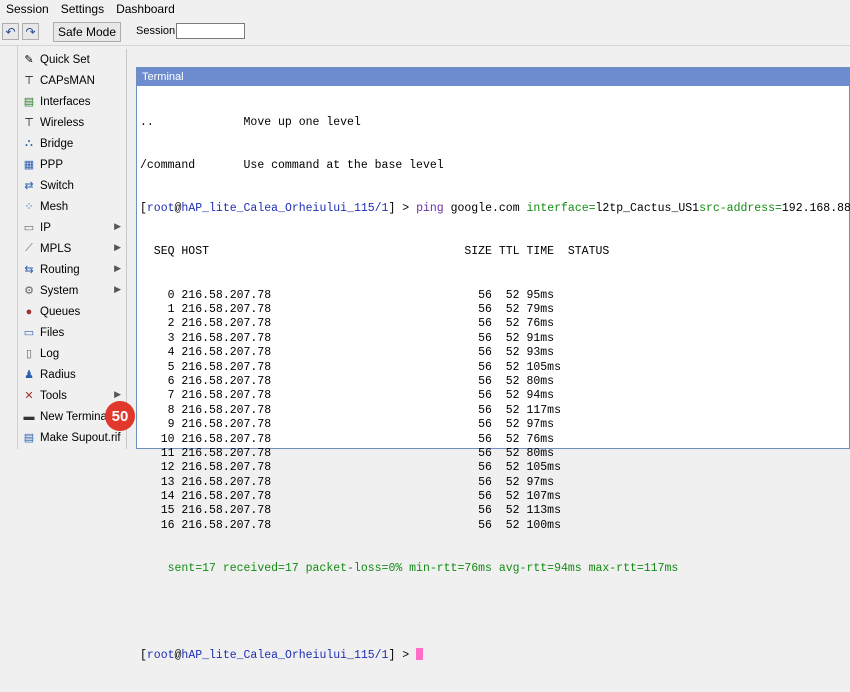 This screenshot has height=692, width=850. Describe the element at coordinates (62, 122) in the screenshot. I see `sidebar-item-label: Wireless` at that location.